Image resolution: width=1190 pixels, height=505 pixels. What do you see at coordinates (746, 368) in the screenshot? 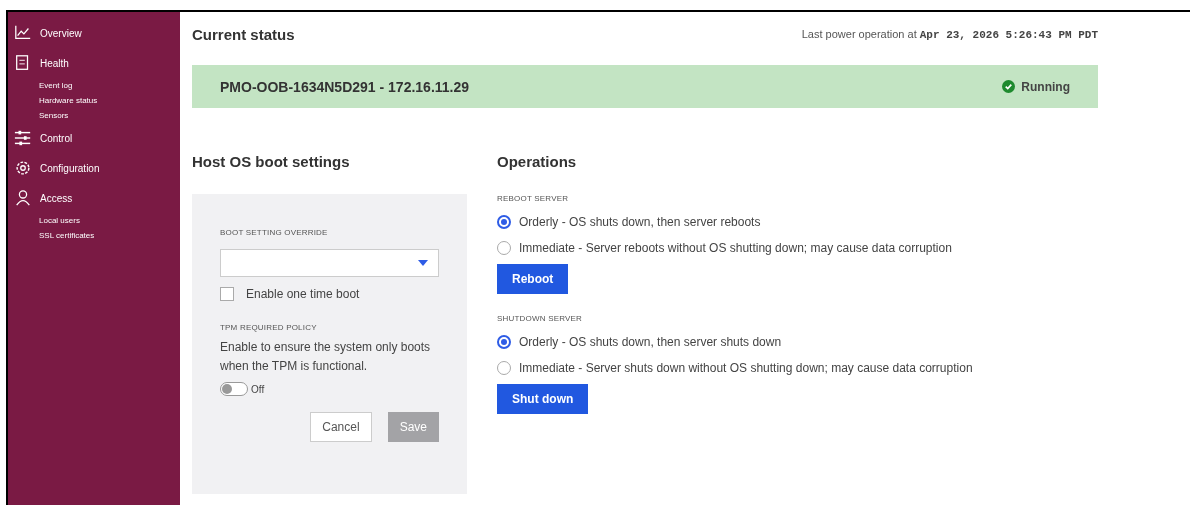
I see `radio-label: Immediate - Server shuts down without OS shutting down; may cause data corruption` at bounding box center [746, 368].